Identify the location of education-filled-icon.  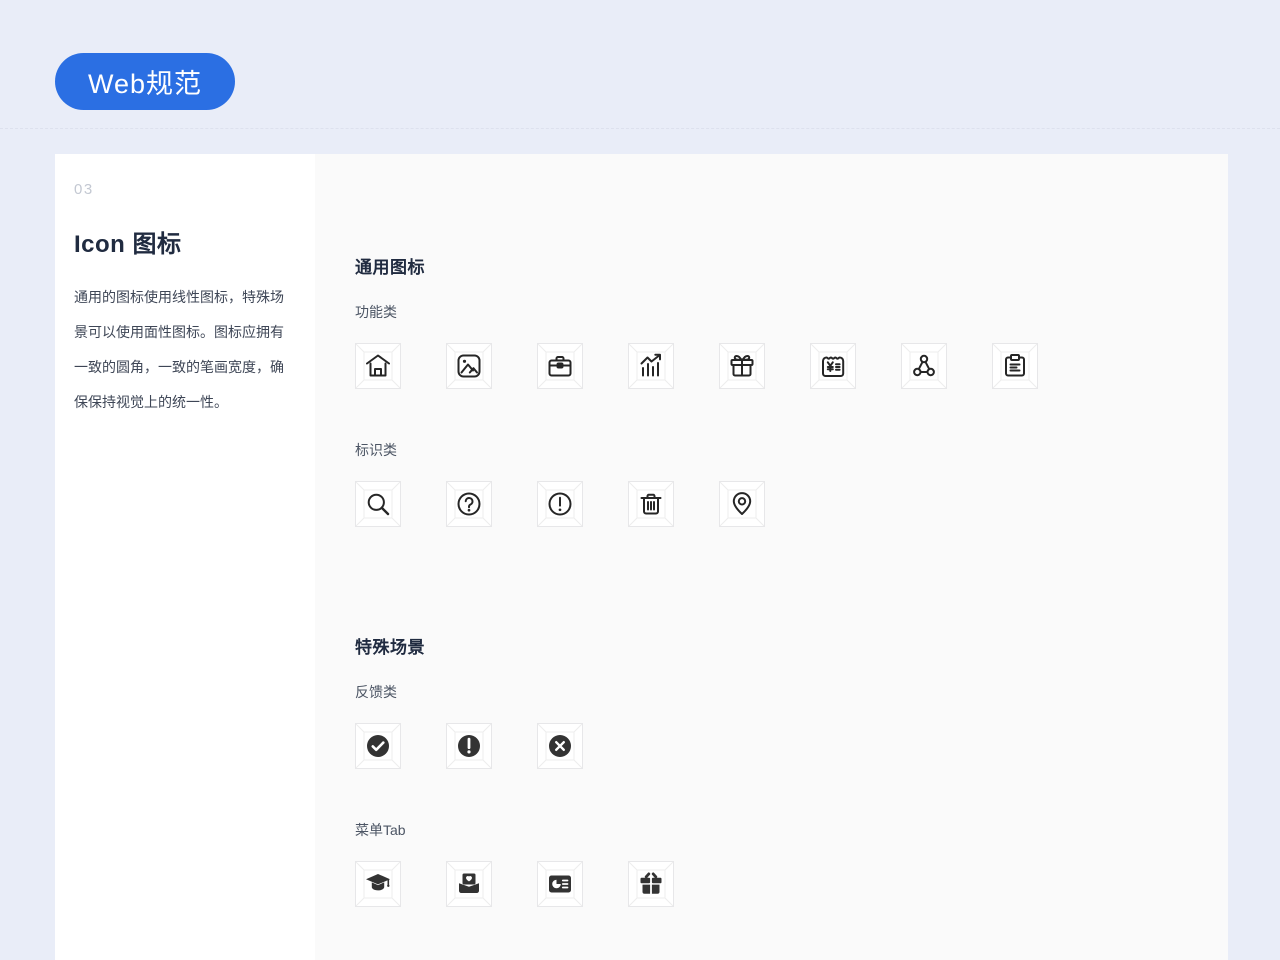
(378, 884).